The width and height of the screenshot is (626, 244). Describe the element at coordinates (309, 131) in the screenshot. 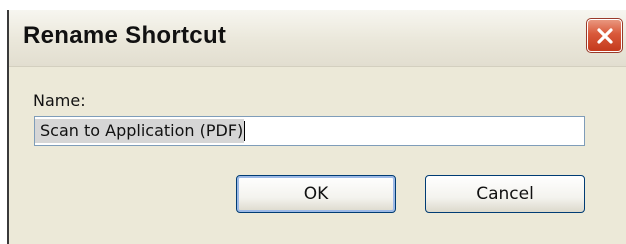

I see `name-input: Scan to Application (PDF)` at that location.